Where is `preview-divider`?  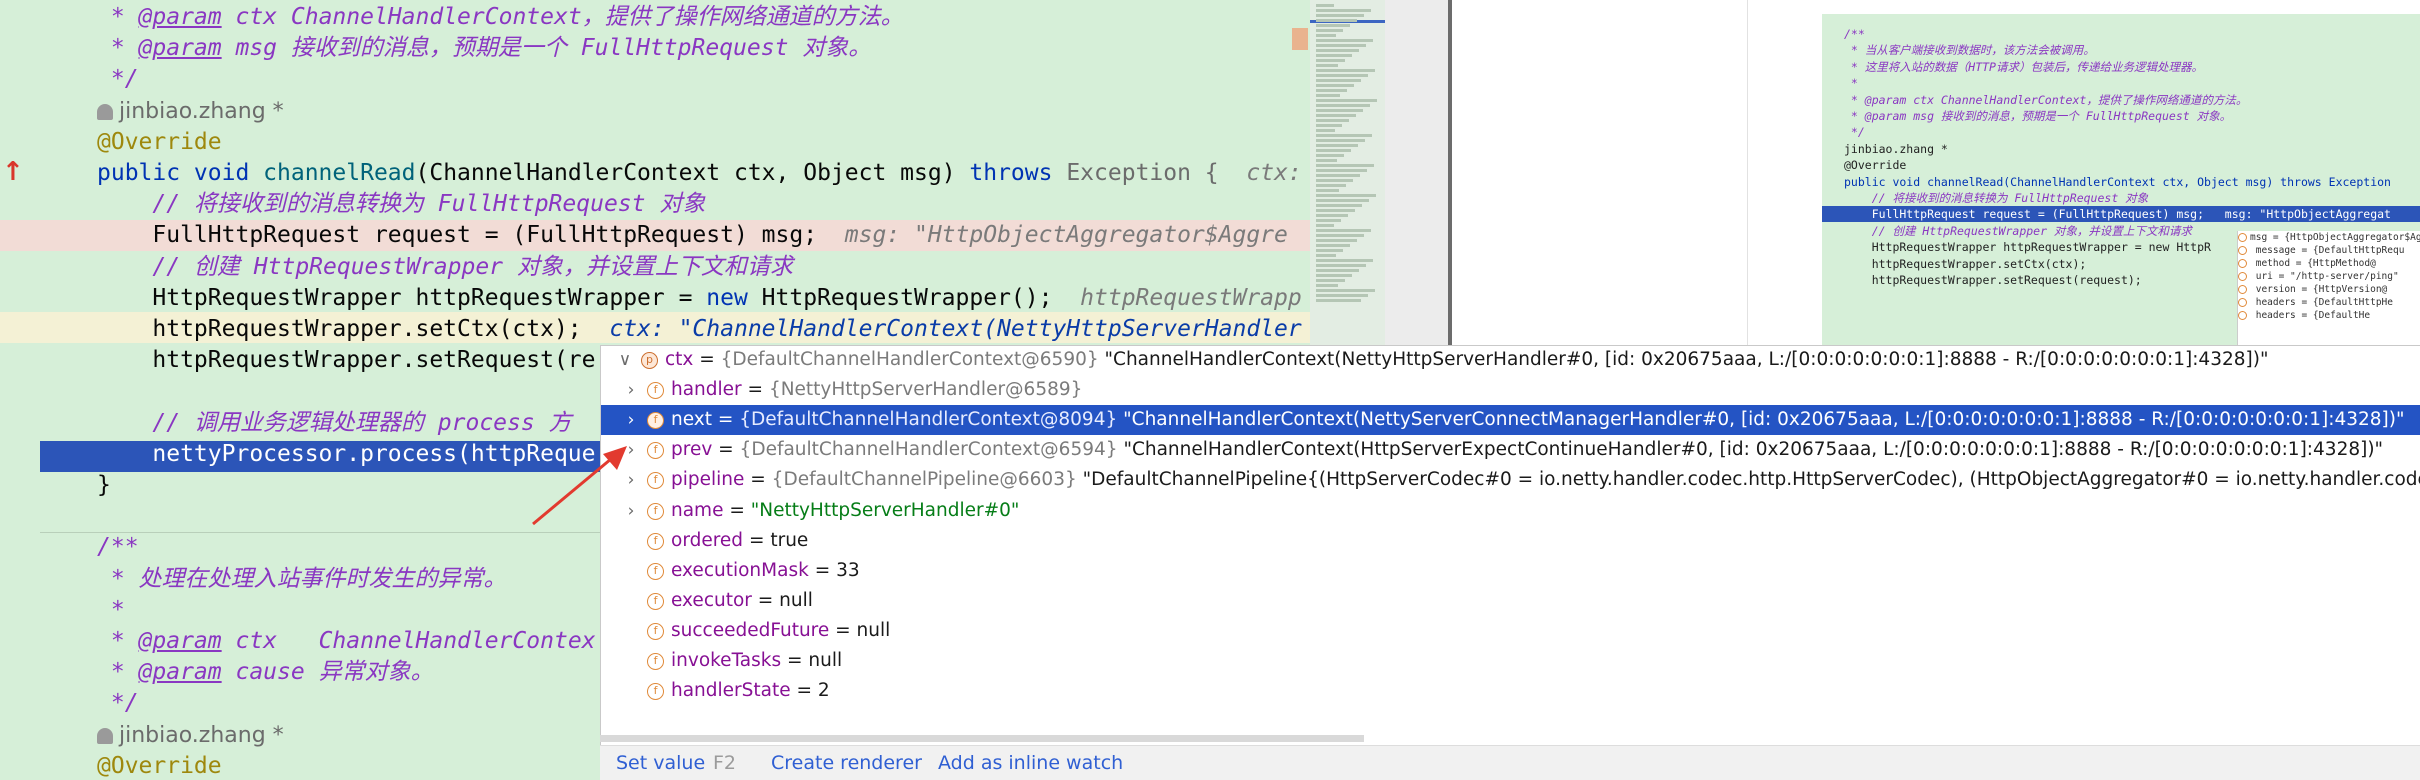
preview-divider is located at coordinates (1747, 172).